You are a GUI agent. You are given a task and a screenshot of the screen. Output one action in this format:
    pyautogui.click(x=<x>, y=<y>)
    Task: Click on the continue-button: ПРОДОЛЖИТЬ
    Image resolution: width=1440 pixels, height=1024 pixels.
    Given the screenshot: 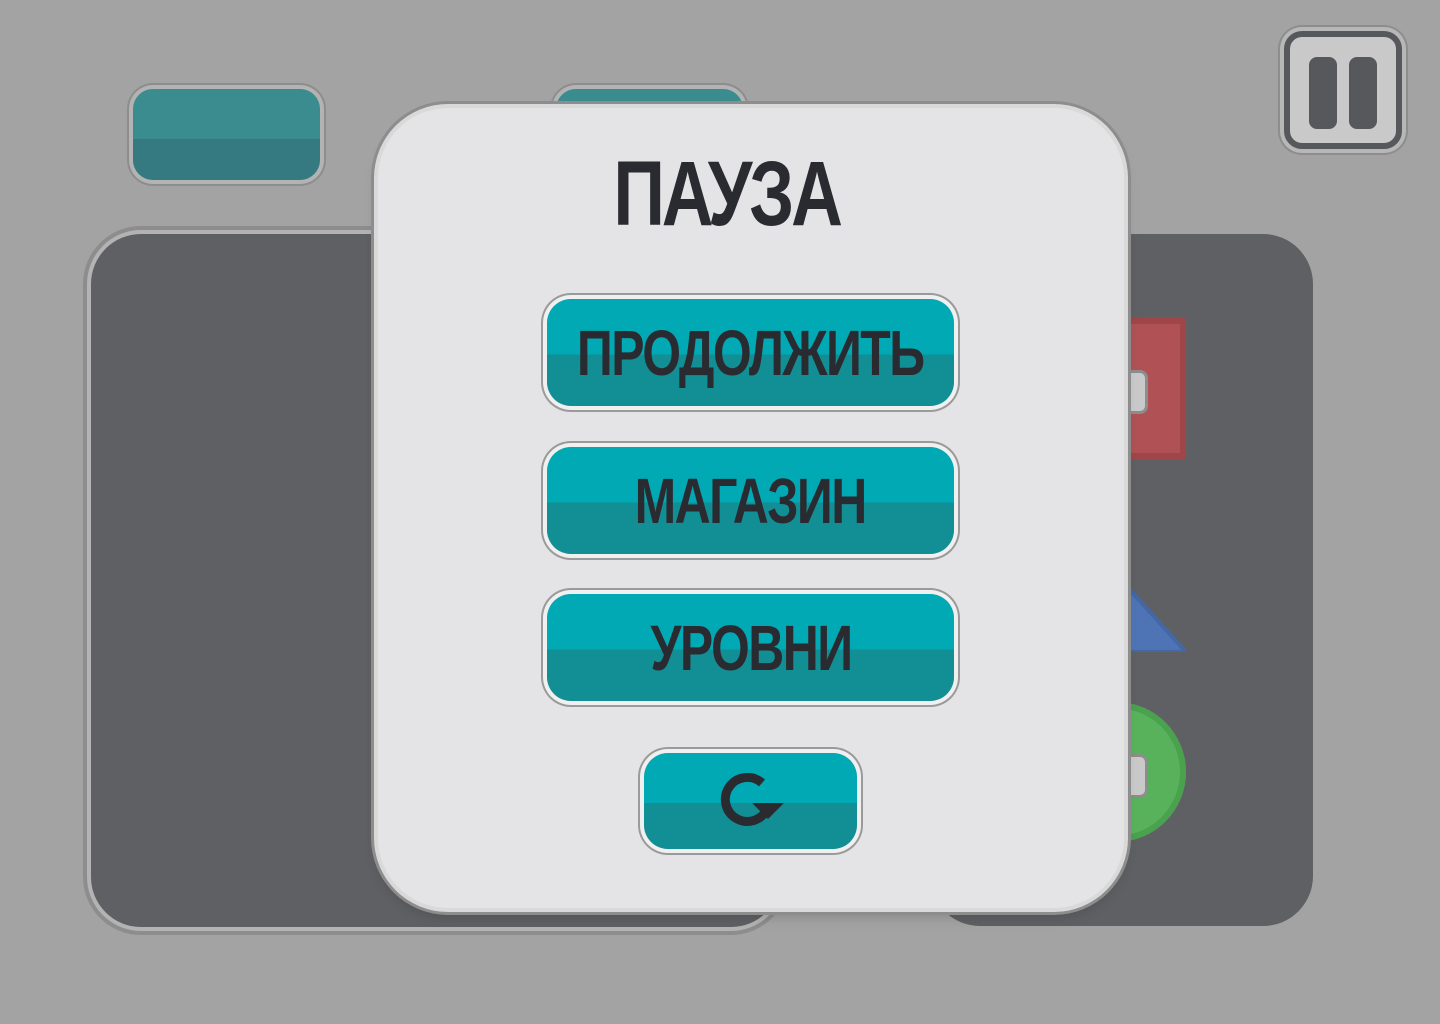 What is the action you would take?
    pyautogui.click(x=750, y=352)
    